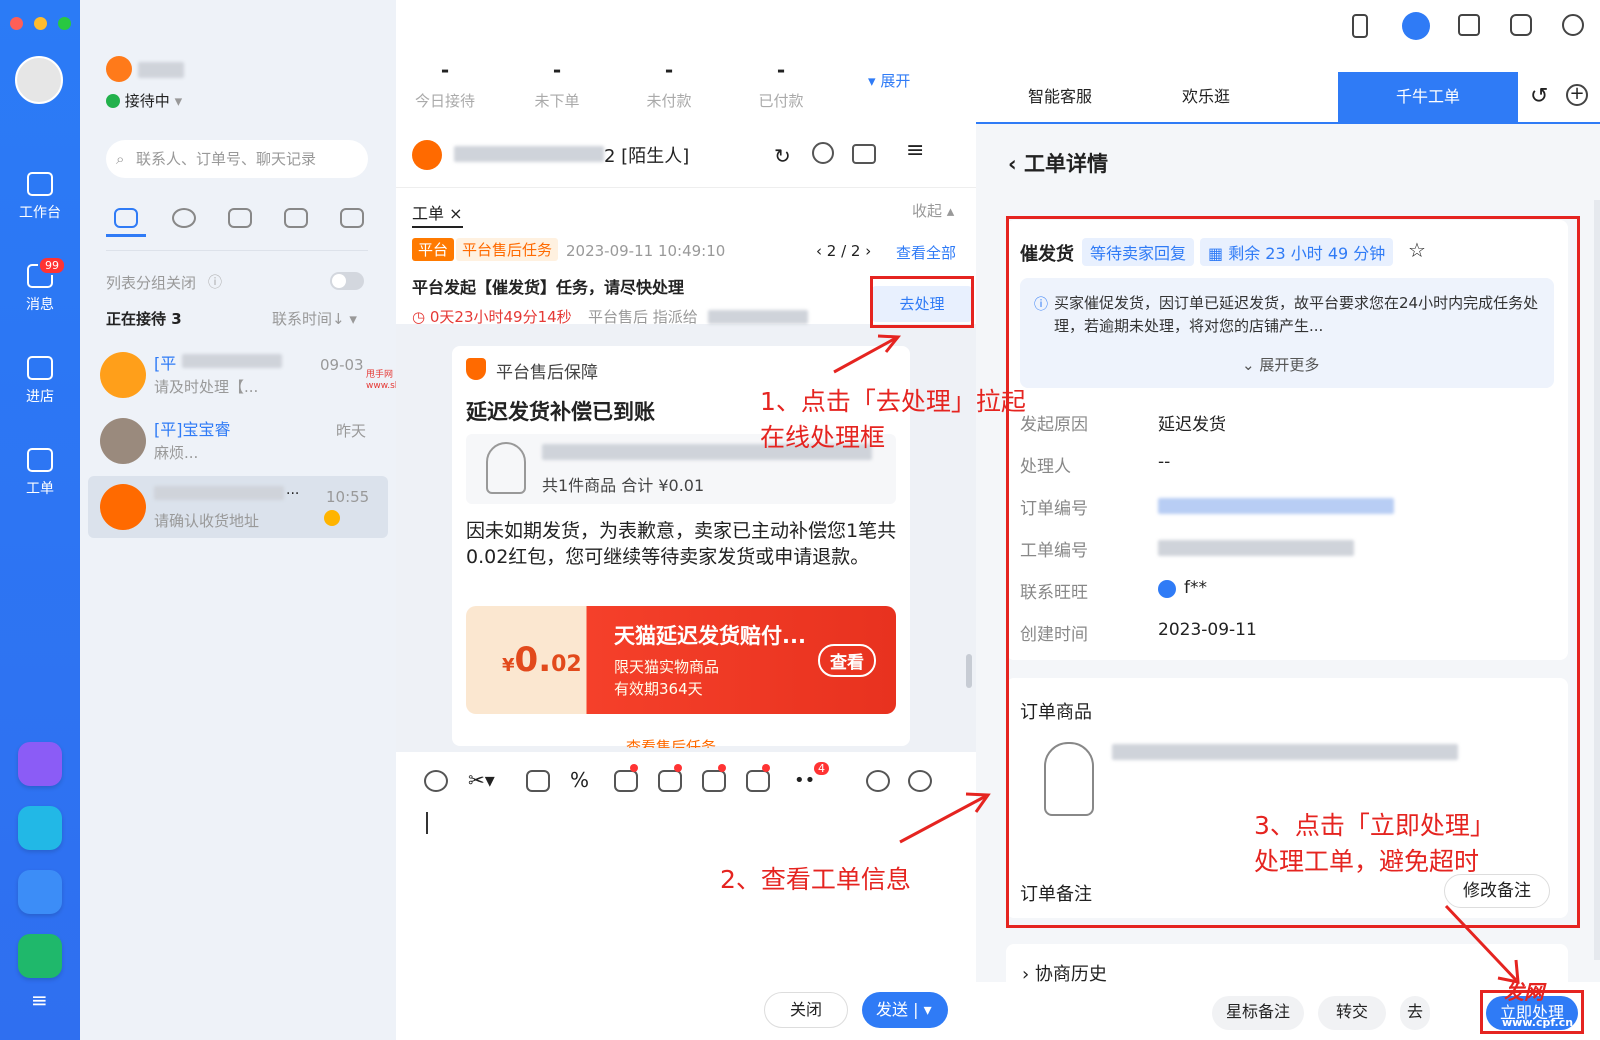 Image resolution: width=1600 pixels, height=1040 pixels. Describe the element at coordinates (823, 437) in the screenshot. I see `annotation-step1-line2: 在线处理框` at that location.